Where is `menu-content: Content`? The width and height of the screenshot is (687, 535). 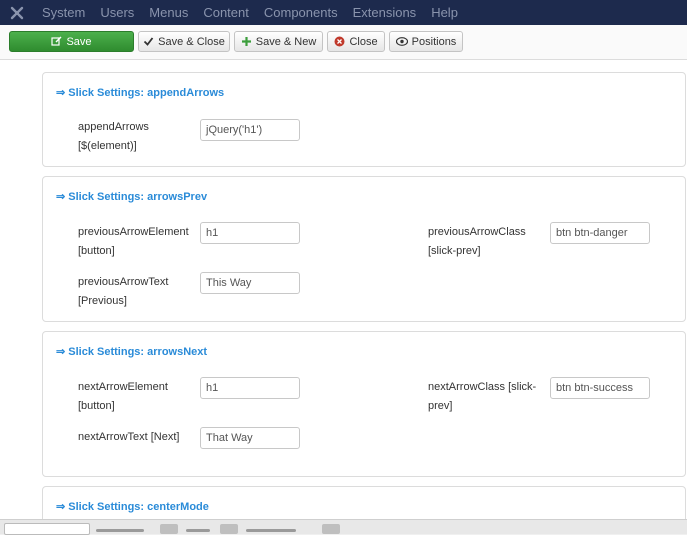
menu-content: Content is located at coordinates (226, 12).